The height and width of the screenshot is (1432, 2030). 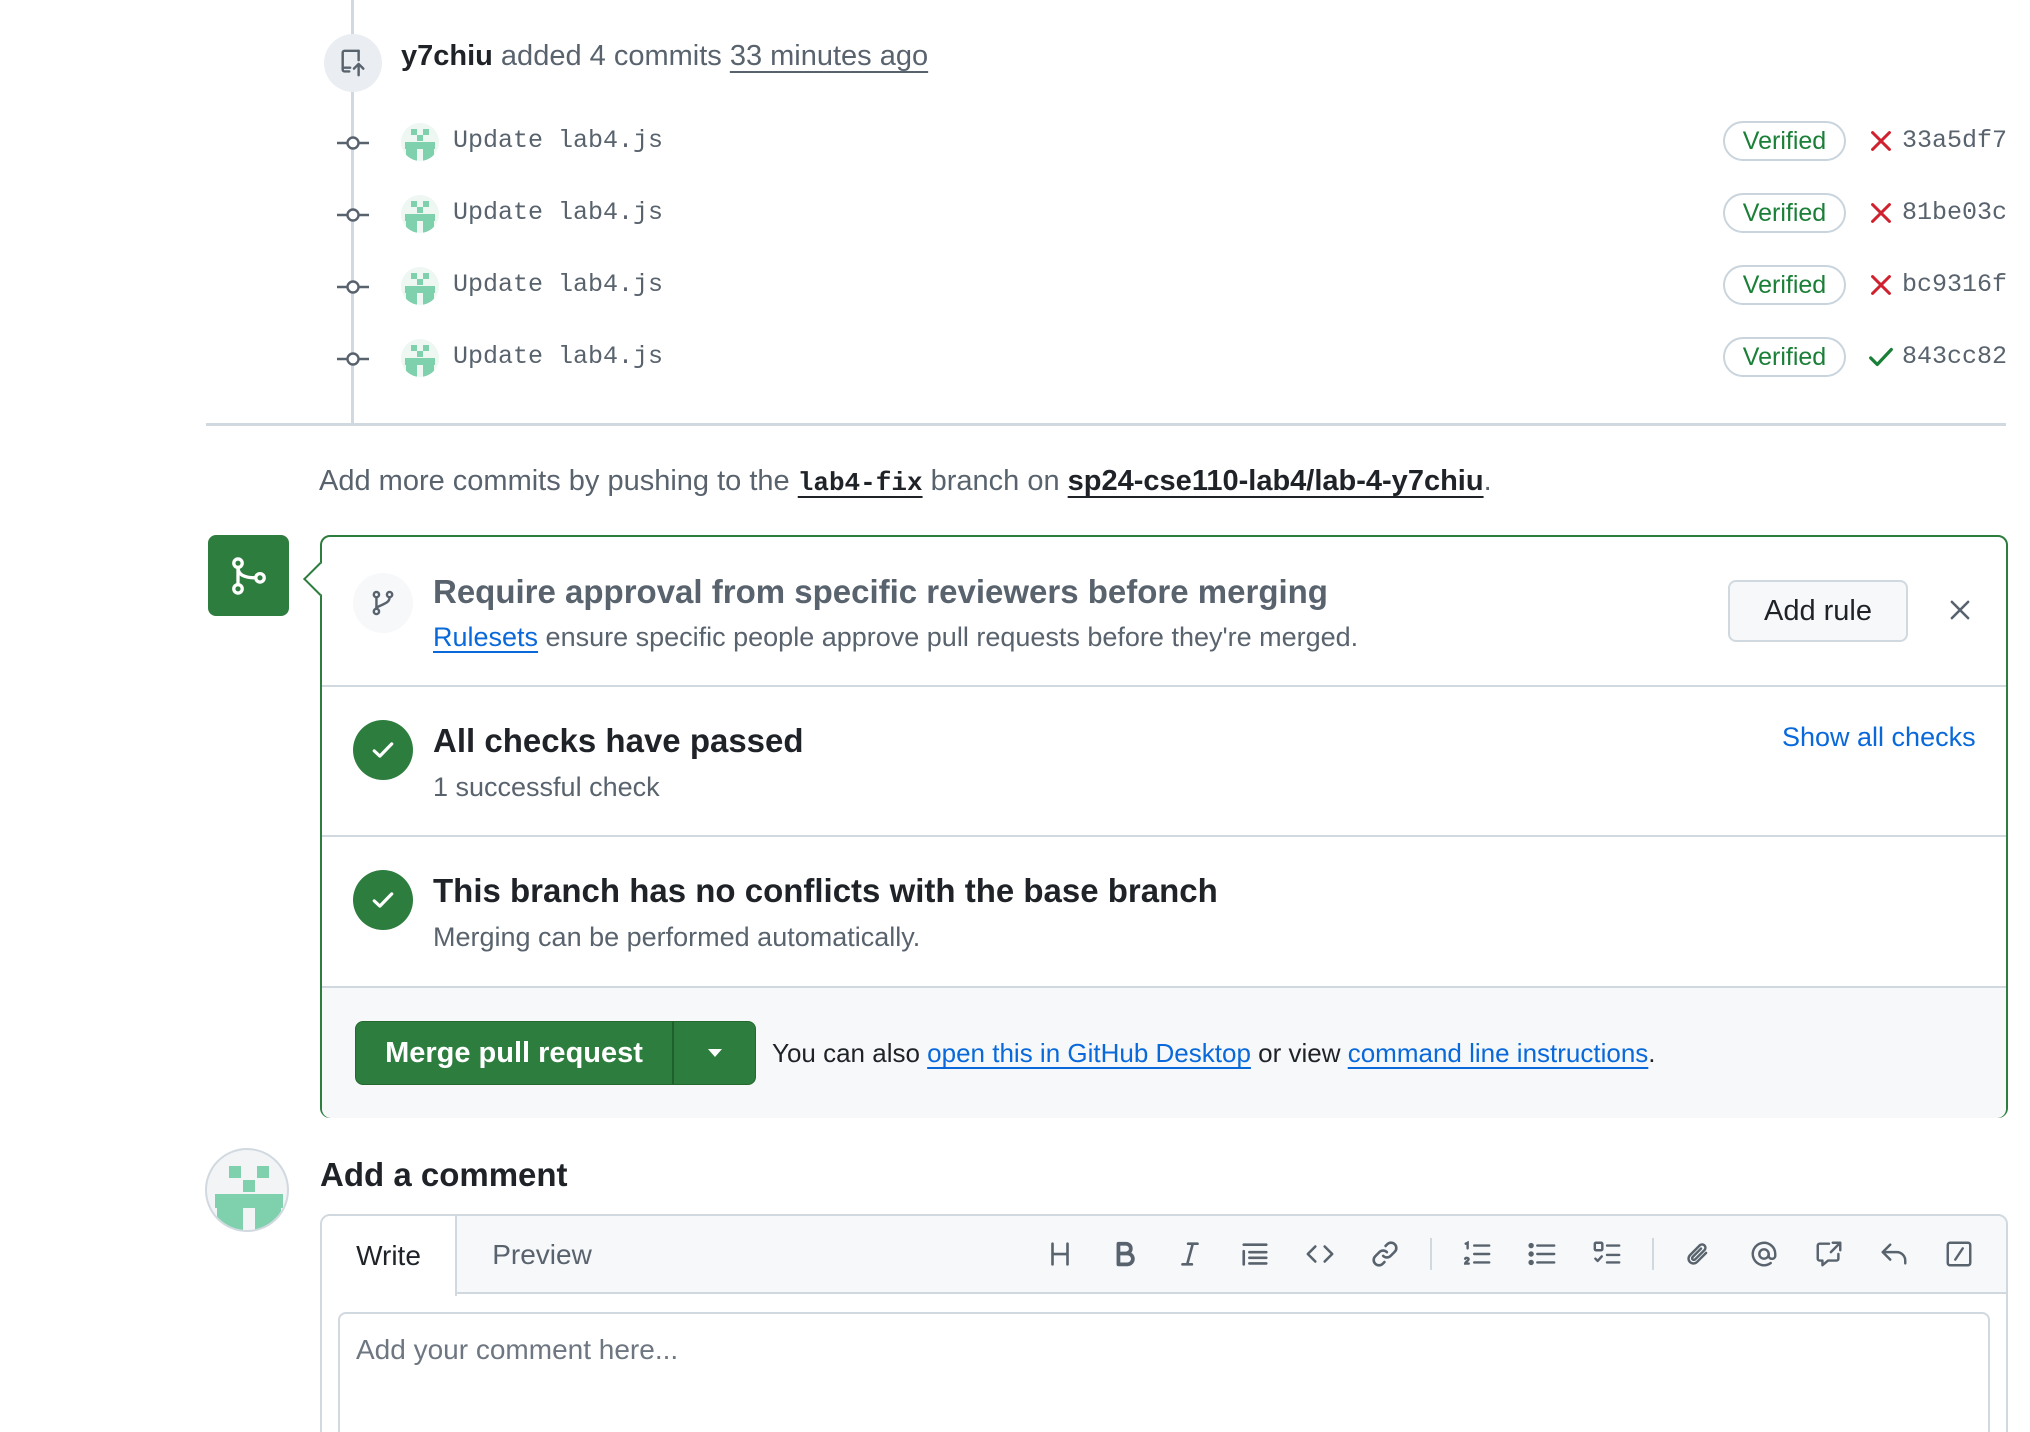 I want to click on saved-reply-button, so click(x=1894, y=1254).